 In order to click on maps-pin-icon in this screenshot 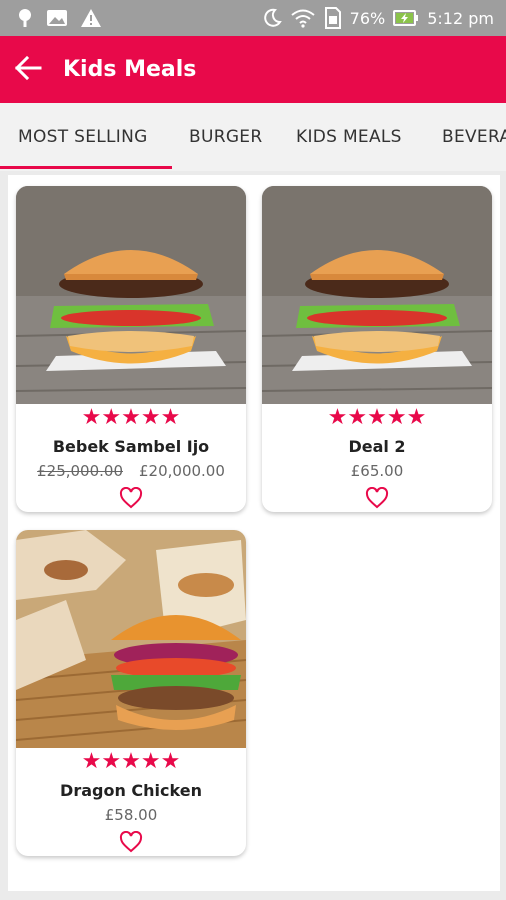, I will do `click(25, 18)`.